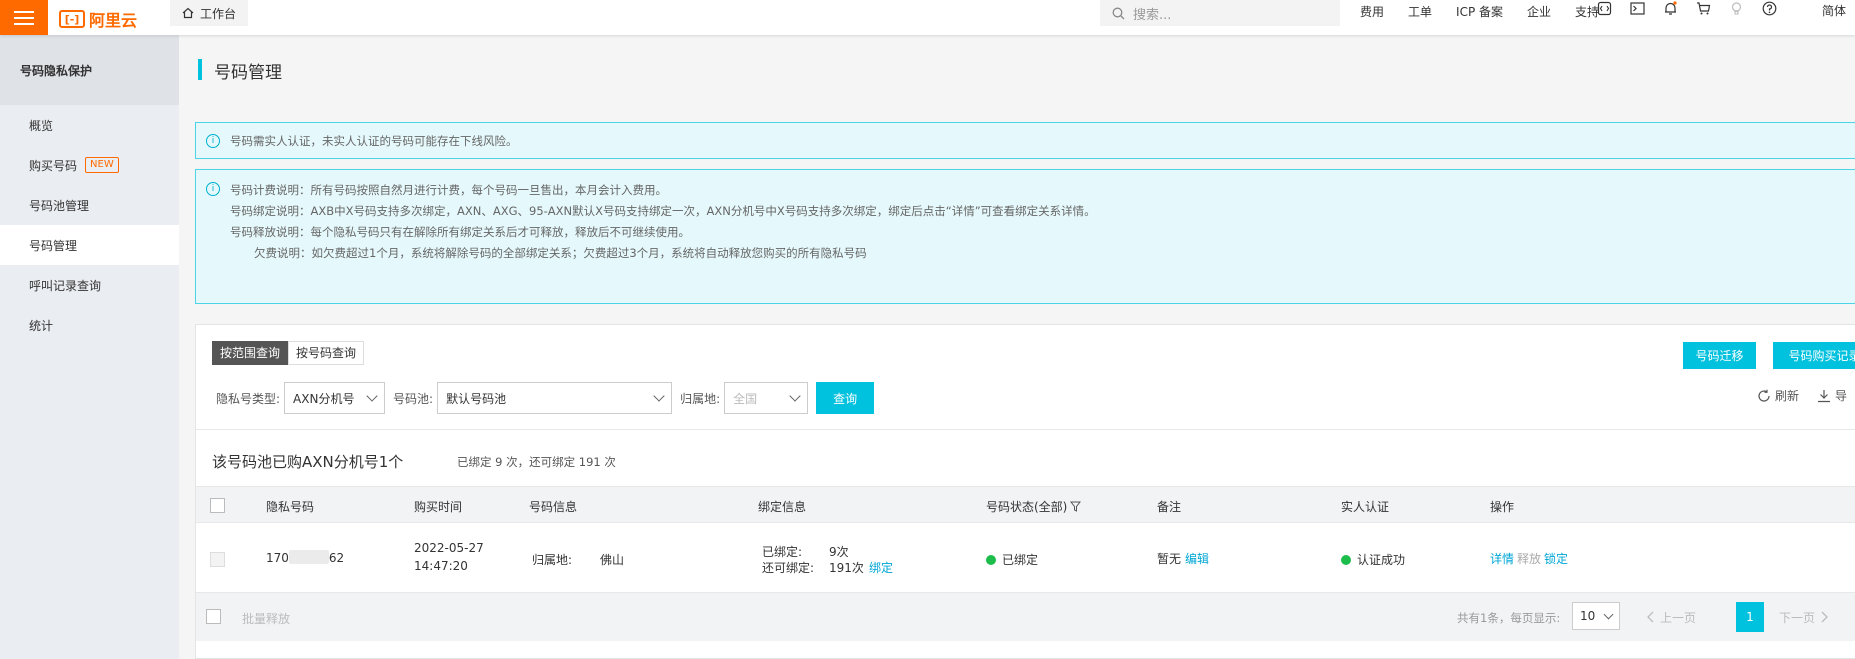  Describe the element at coordinates (788, 568) in the screenshot. I see `remain-label: 还可绑定:` at that location.